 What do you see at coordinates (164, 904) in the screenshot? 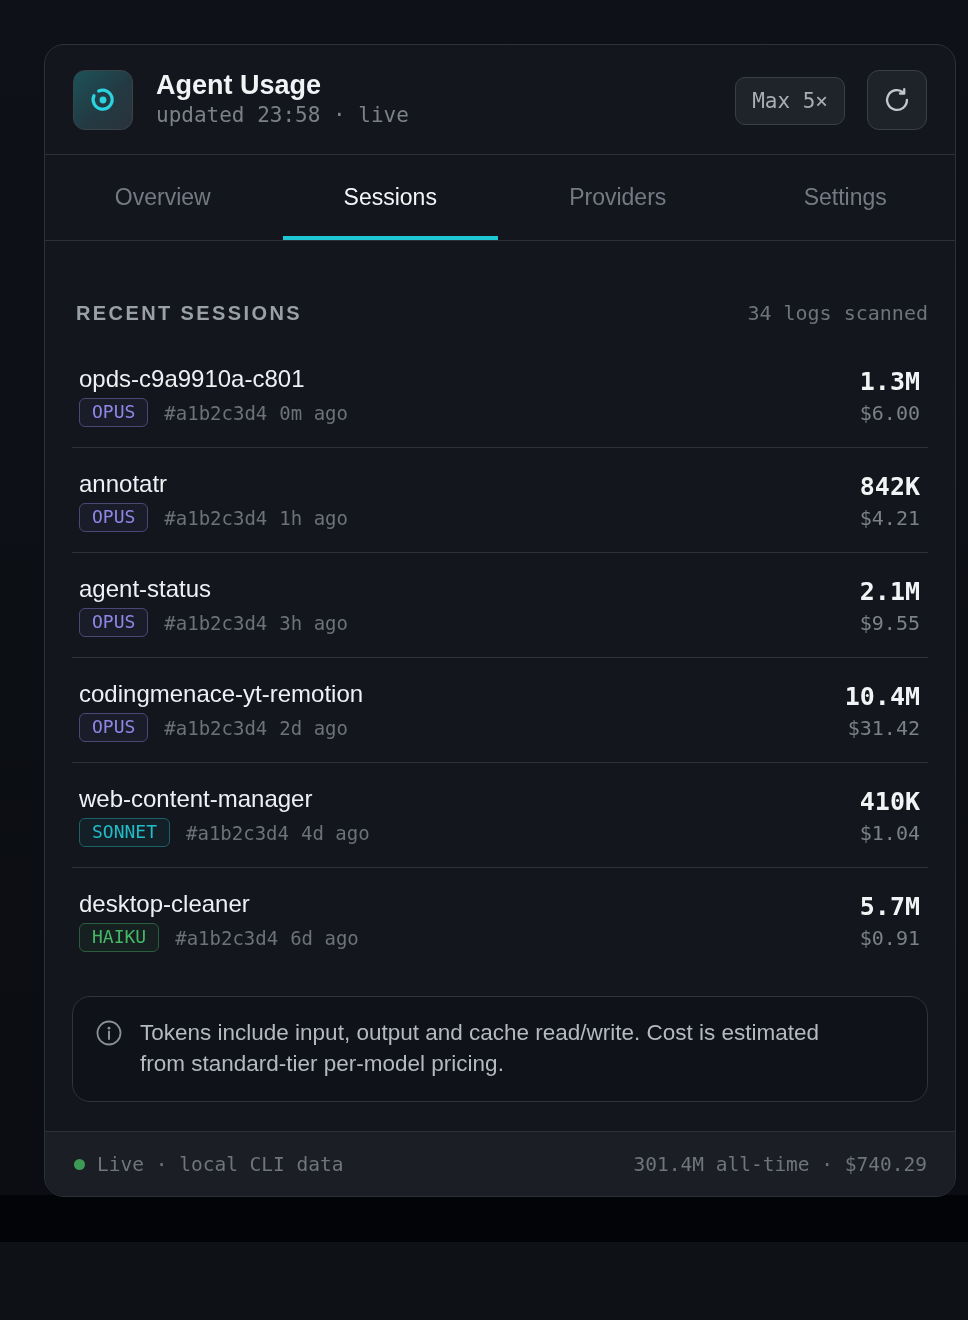
I see `session-name: desktop-cleaner` at bounding box center [164, 904].